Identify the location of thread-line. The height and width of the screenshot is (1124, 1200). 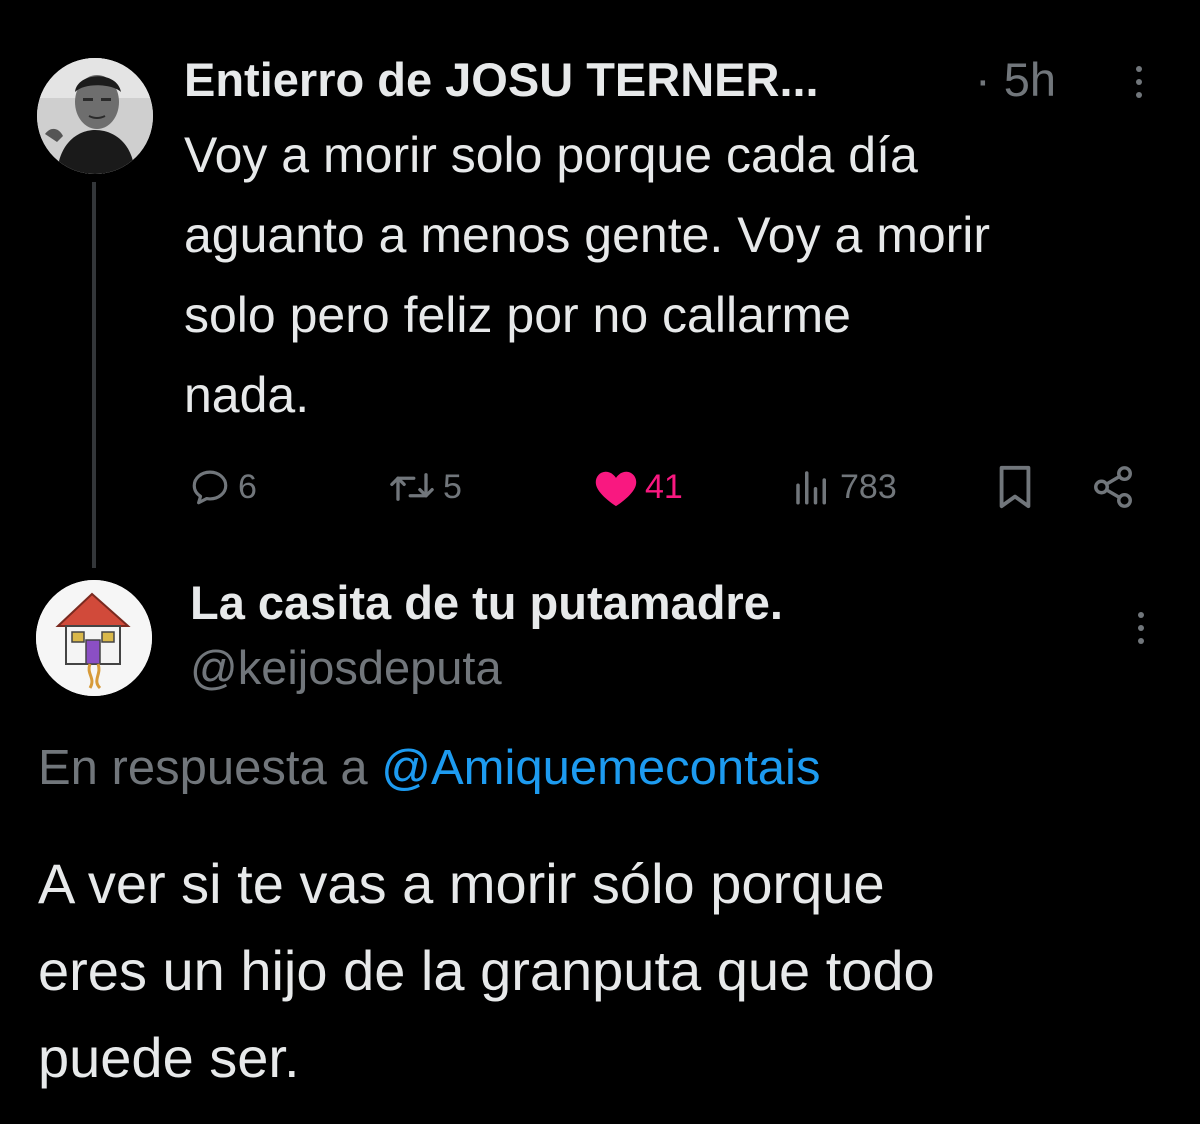
(94, 375).